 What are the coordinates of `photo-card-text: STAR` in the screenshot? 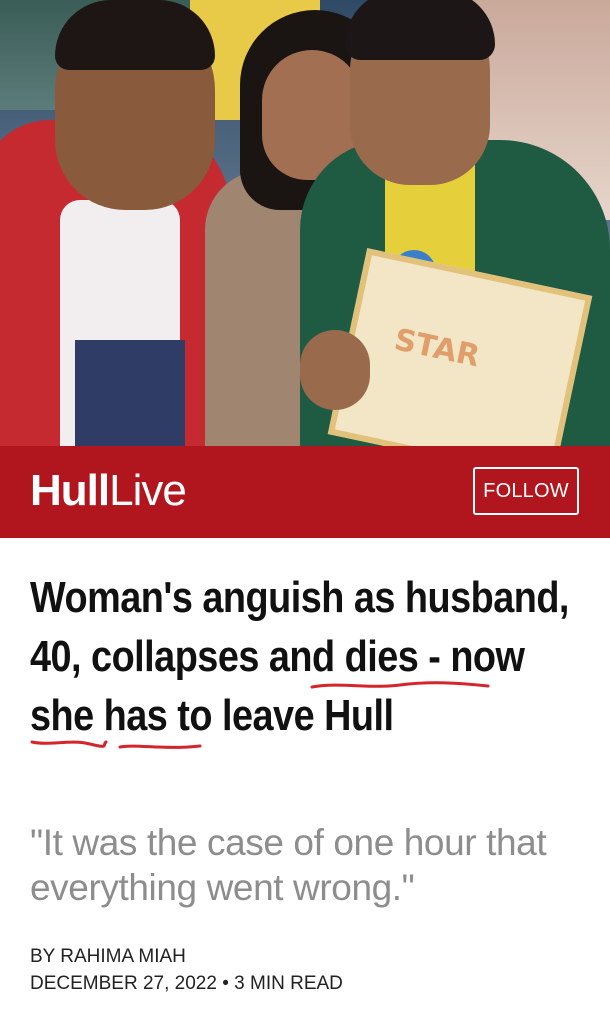 It's located at (437, 348).